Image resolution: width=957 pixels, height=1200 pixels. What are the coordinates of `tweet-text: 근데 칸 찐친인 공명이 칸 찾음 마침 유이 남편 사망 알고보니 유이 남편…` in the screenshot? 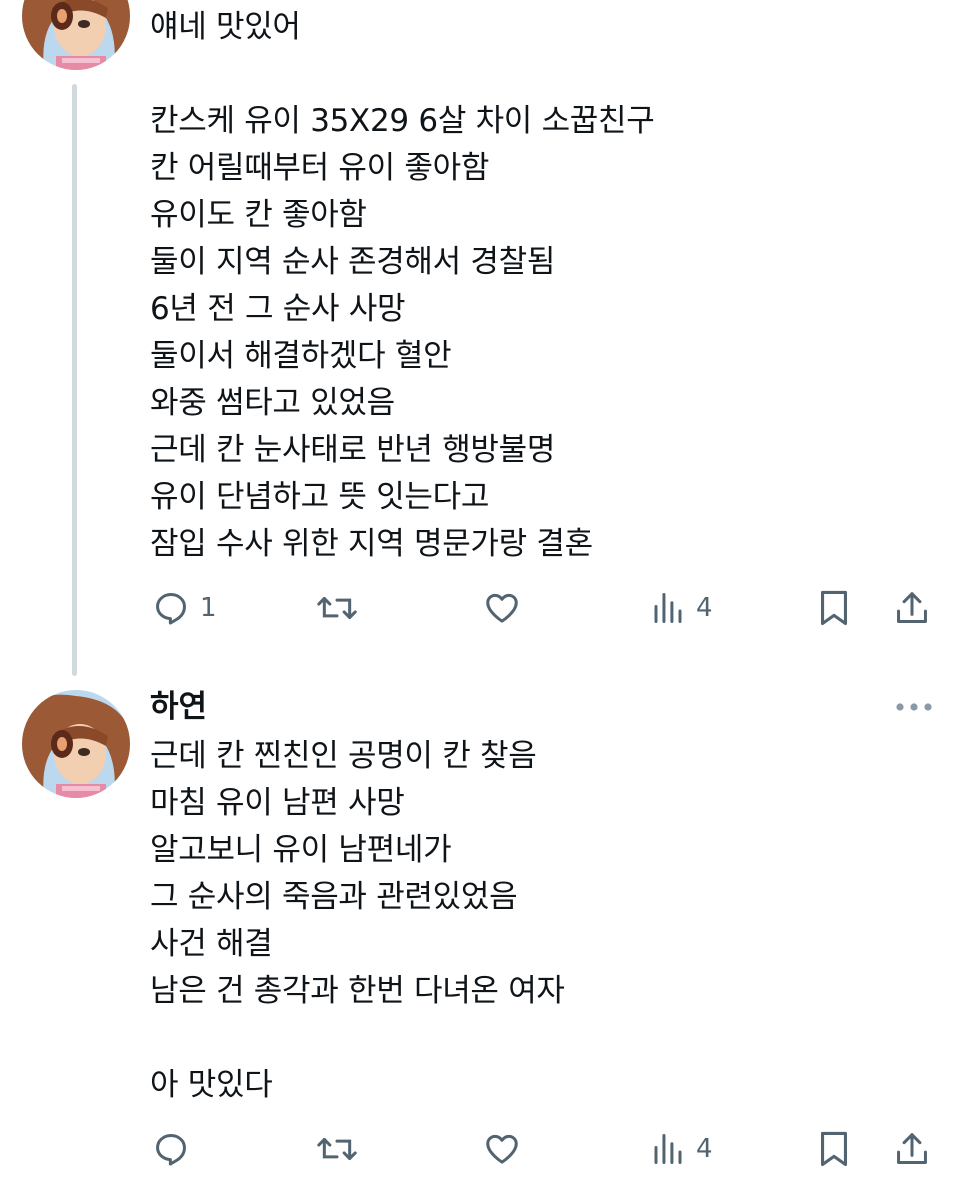 It's located at (357, 920).